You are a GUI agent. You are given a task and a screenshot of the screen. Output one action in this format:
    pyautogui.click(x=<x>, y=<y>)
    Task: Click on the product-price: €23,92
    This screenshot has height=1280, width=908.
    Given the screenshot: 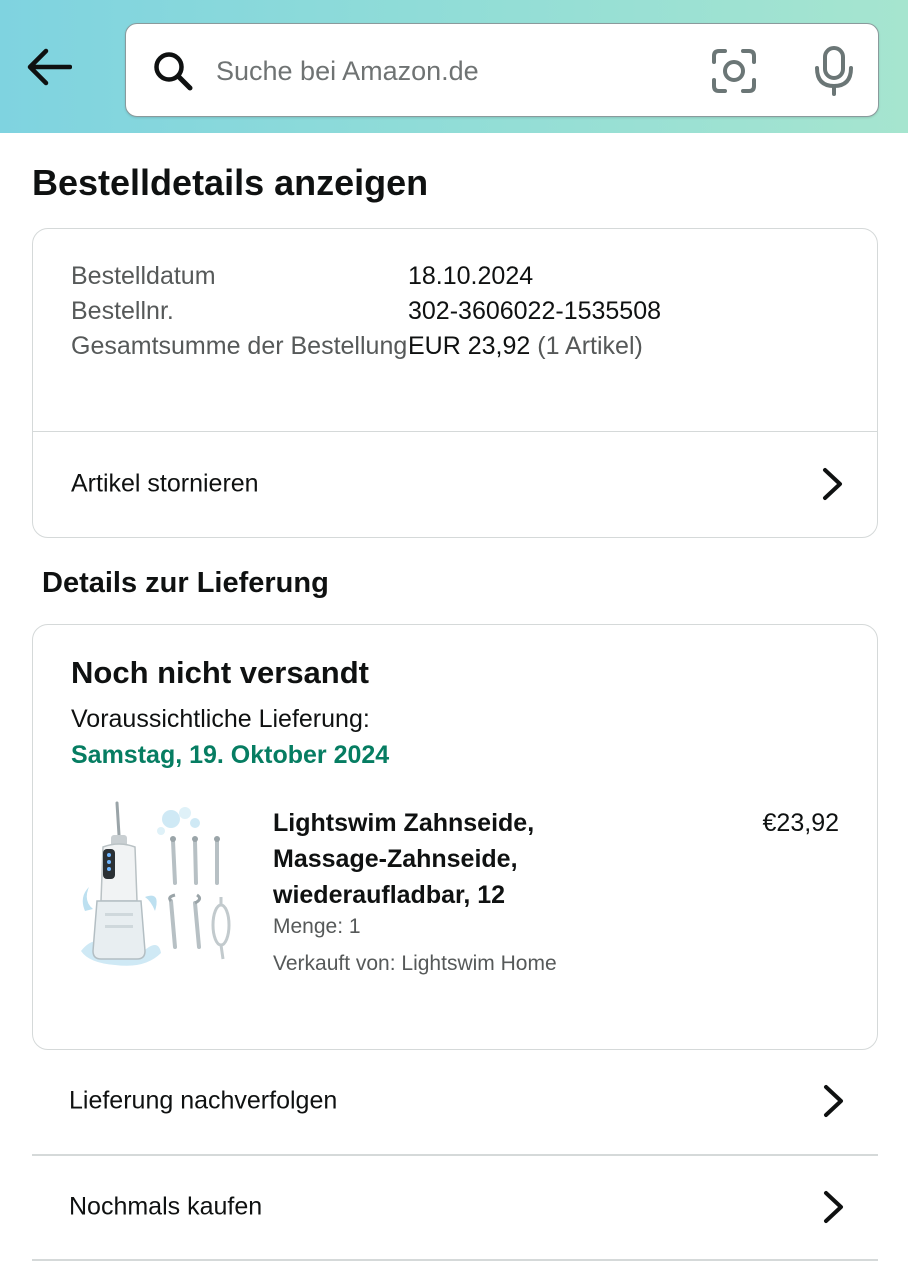 What is the action you would take?
    pyautogui.click(x=800, y=823)
    